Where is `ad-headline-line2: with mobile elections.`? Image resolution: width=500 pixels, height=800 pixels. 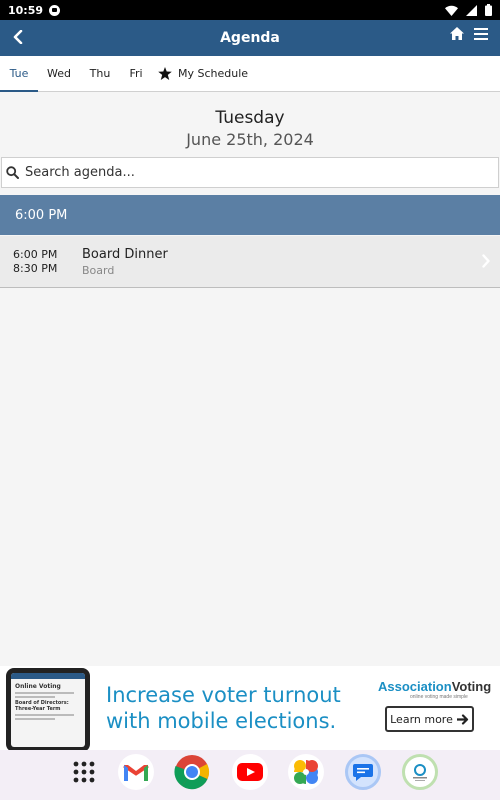
ad-headline-line2: with mobile elections. is located at coordinates (221, 721).